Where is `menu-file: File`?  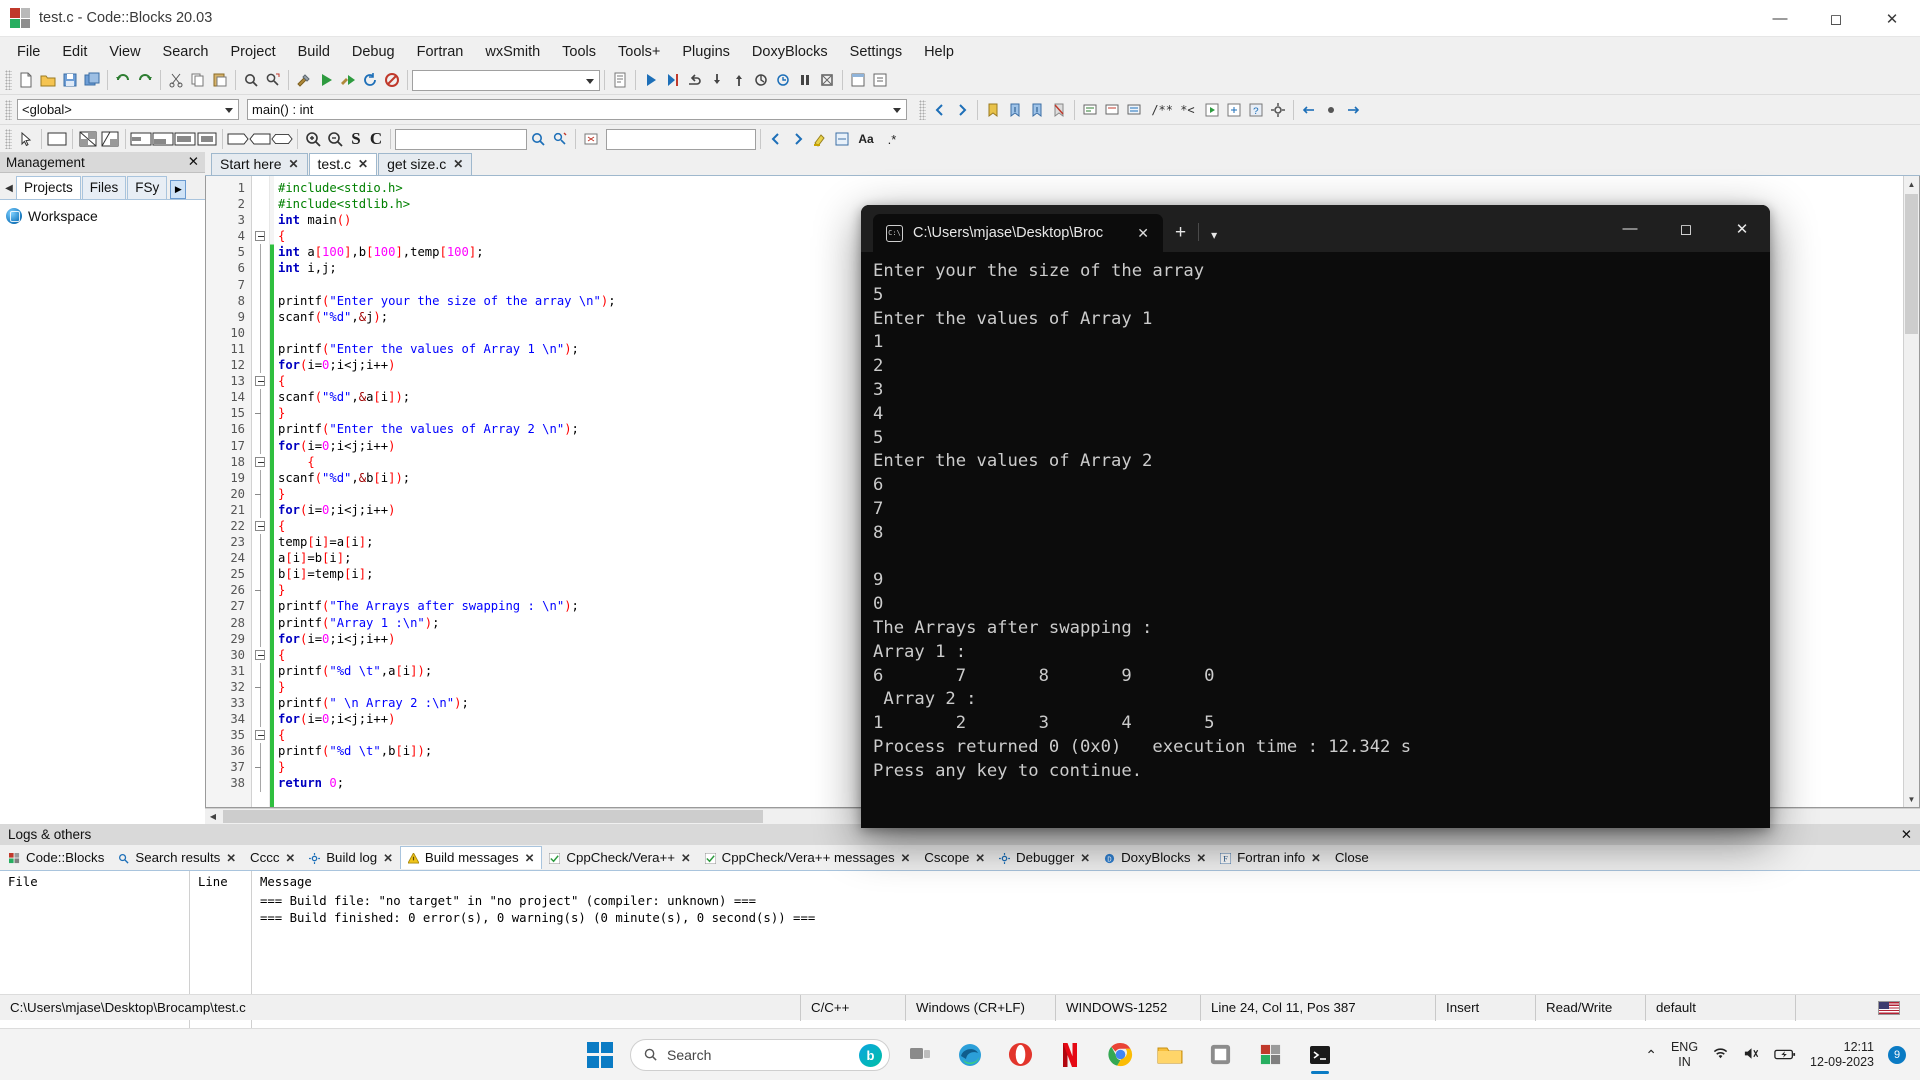
menu-file: File is located at coordinates (28, 52).